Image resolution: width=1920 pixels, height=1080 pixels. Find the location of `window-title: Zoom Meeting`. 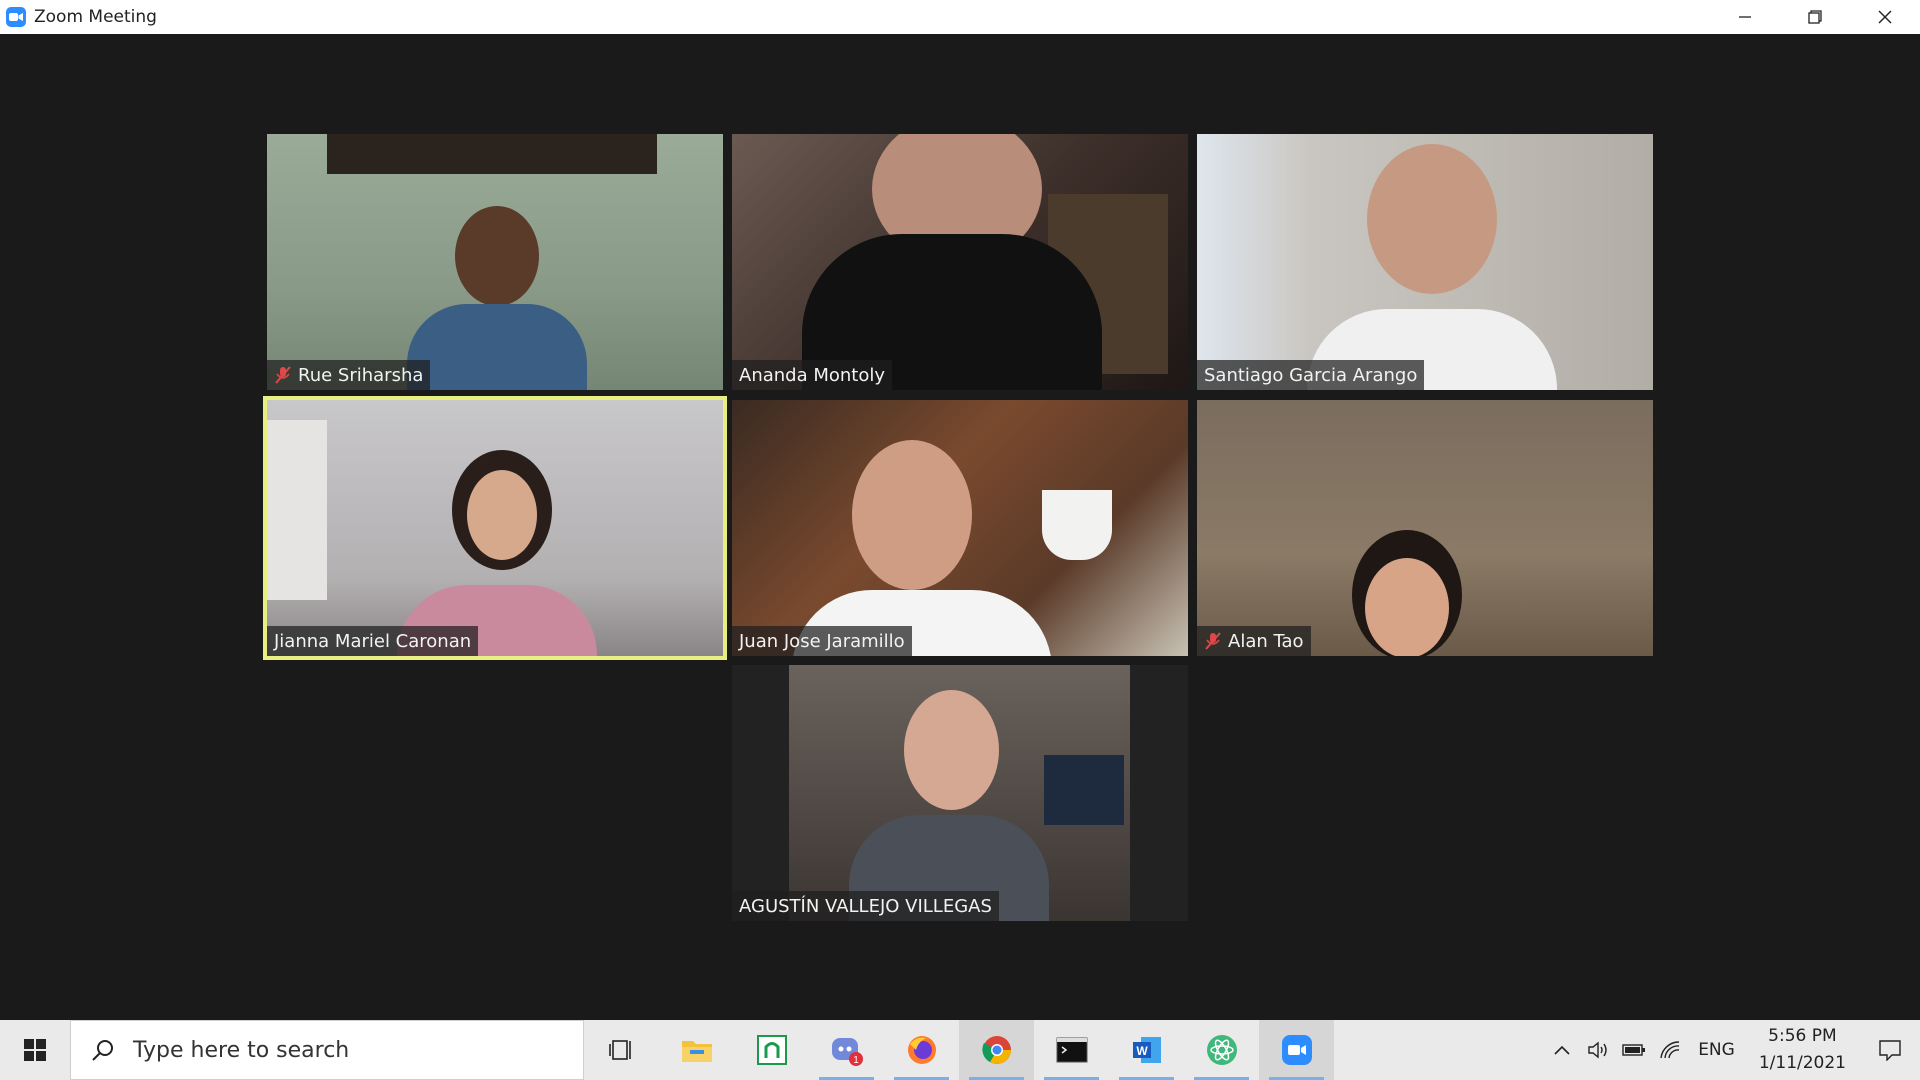

window-title: Zoom Meeting is located at coordinates (95, 17).